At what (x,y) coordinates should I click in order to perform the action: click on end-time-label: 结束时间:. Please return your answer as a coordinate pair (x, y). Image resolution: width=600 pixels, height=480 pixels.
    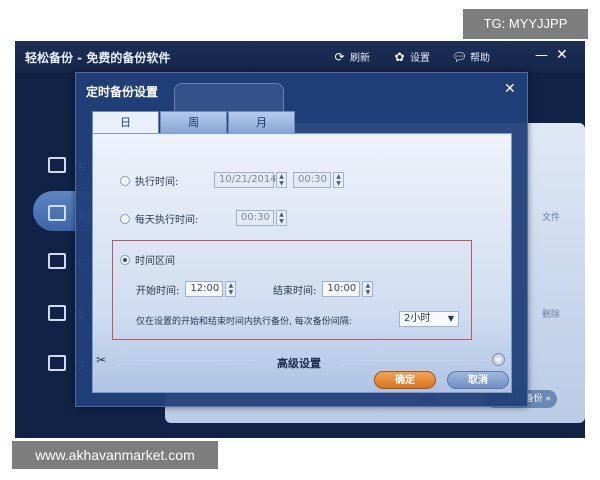
    Looking at the image, I should click on (295, 291).